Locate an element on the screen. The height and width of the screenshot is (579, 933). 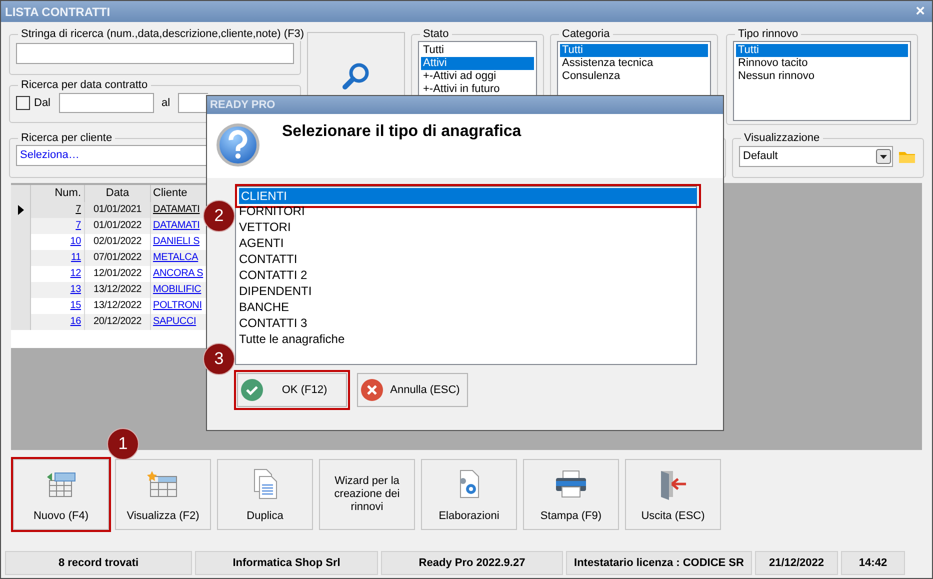
search-icon is located at coordinates (356, 76).